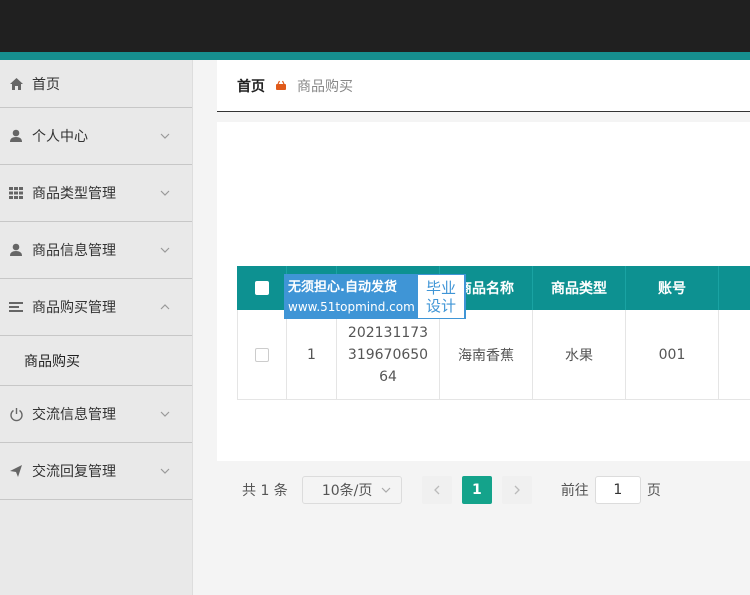 Image resolution: width=750 pixels, height=595 pixels. I want to click on table-row: 1 202131173 319670650 64 海南香蕉 水果 001, so click(493, 355).